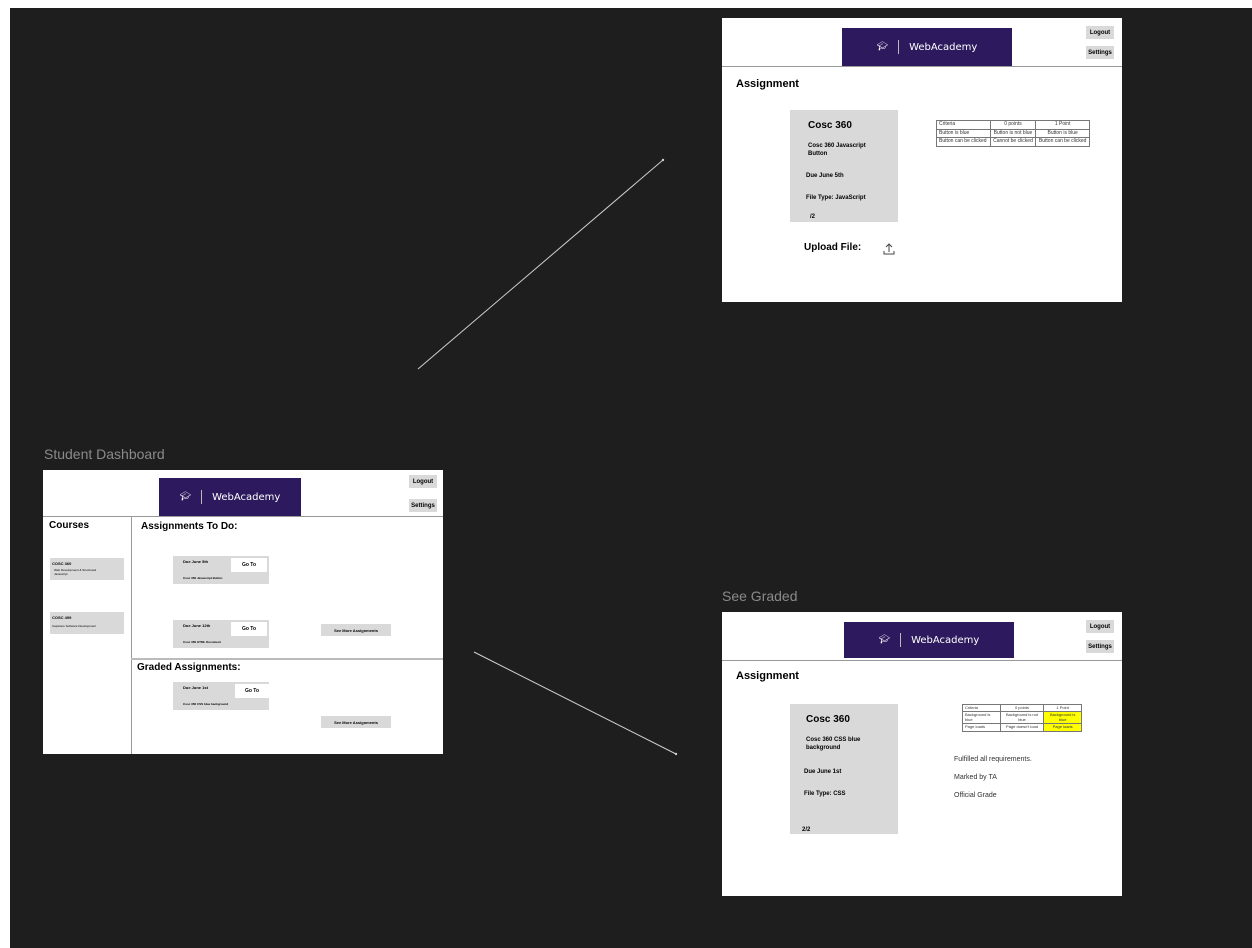 The height and width of the screenshot is (948, 1252). What do you see at coordinates (575, 703) in the screenshot?
I see `connector-to-graded` at bounding box center [575, 703].